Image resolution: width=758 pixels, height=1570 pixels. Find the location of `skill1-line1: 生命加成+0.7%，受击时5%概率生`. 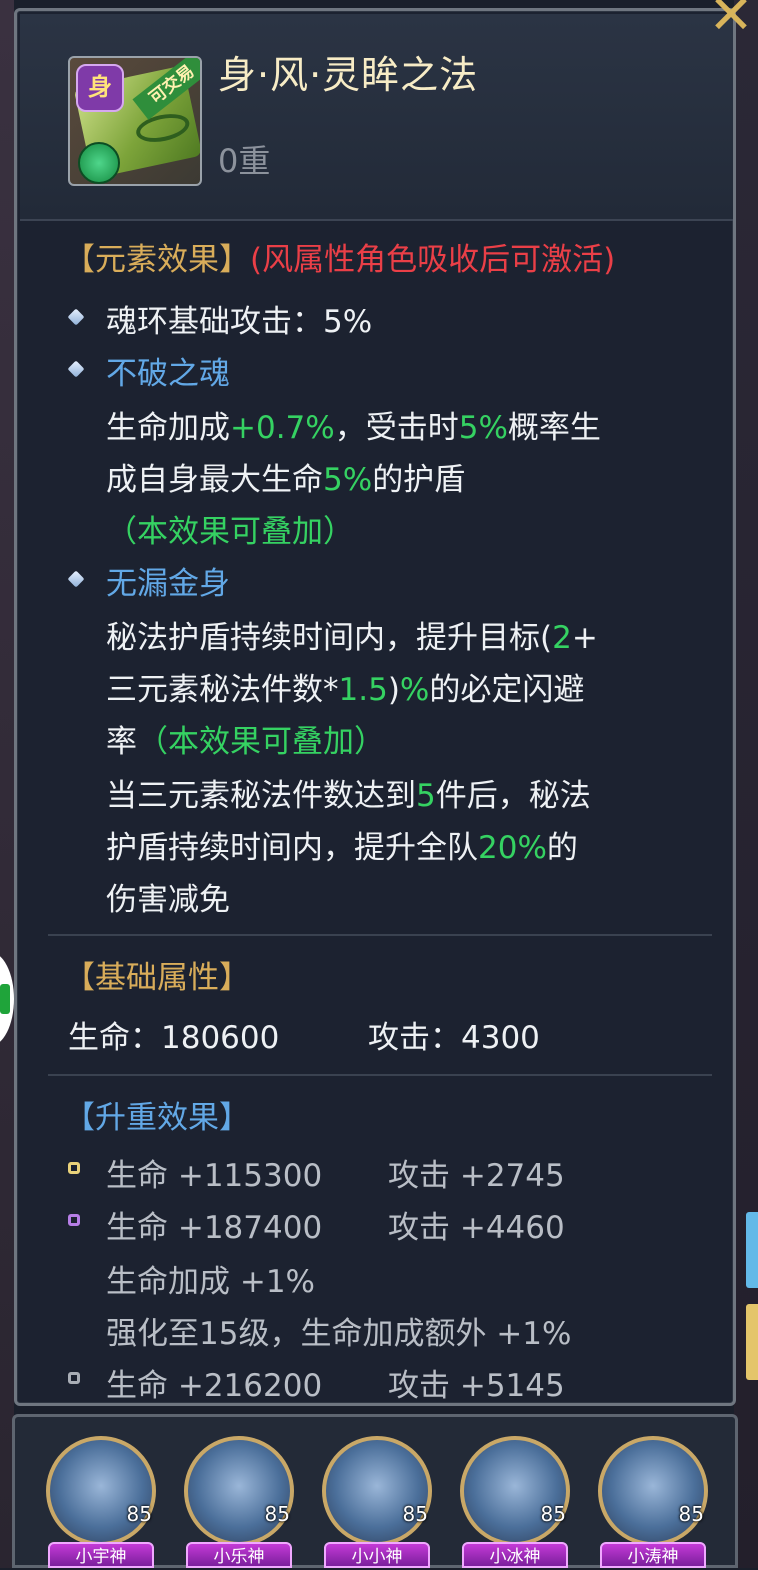

skill1-line1: 生命加成+0.7%，受击时5%概率生 is located at coordinates (353, 428).